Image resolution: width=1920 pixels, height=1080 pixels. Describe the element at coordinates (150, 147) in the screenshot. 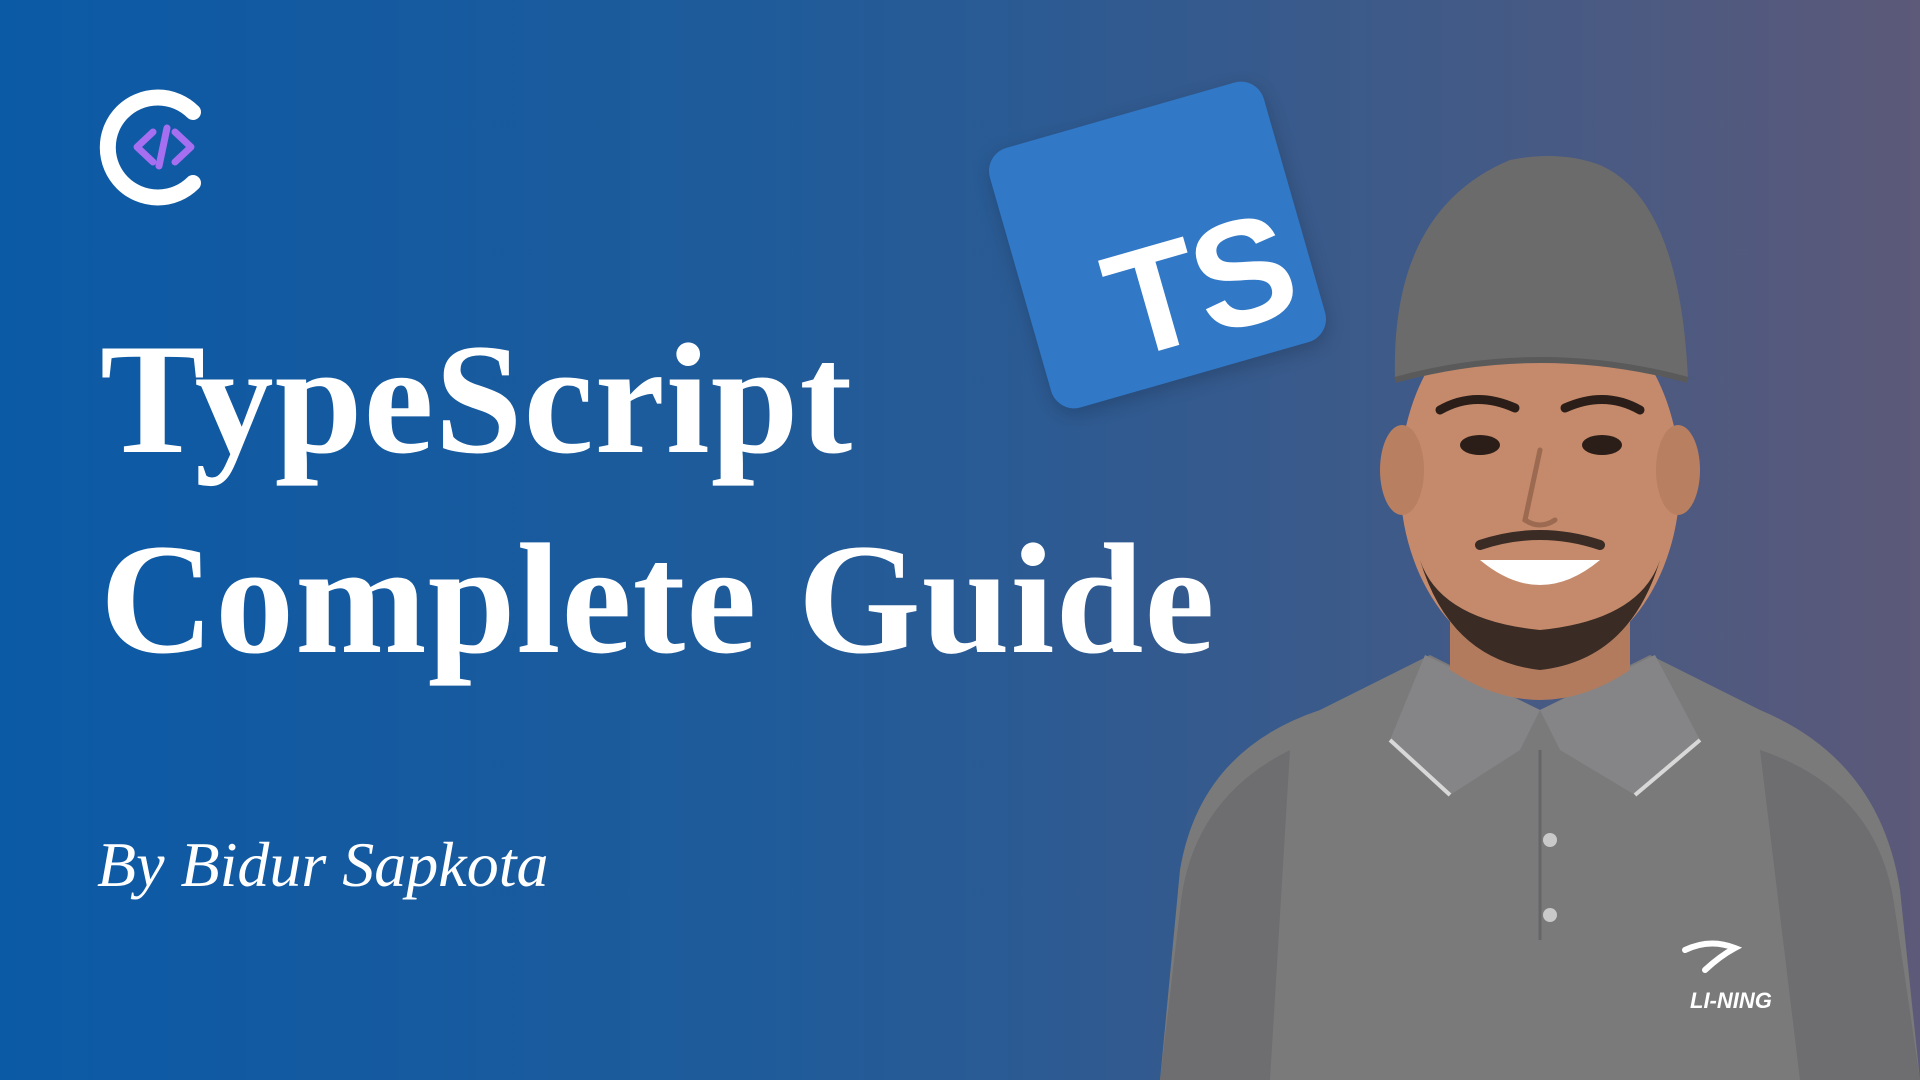

I see `c-code-logo-icon` at that location.